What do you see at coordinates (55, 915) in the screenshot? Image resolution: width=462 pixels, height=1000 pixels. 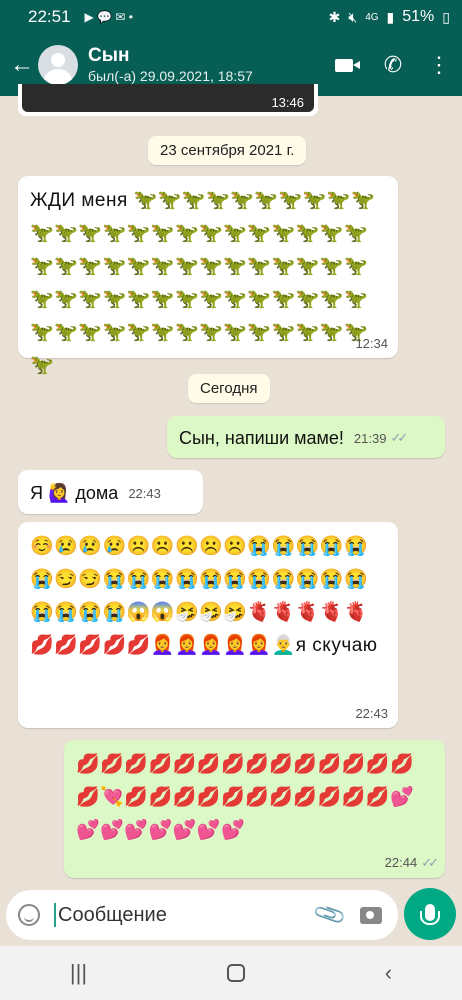 I see `text-caret` at bounding box center [55, 915].